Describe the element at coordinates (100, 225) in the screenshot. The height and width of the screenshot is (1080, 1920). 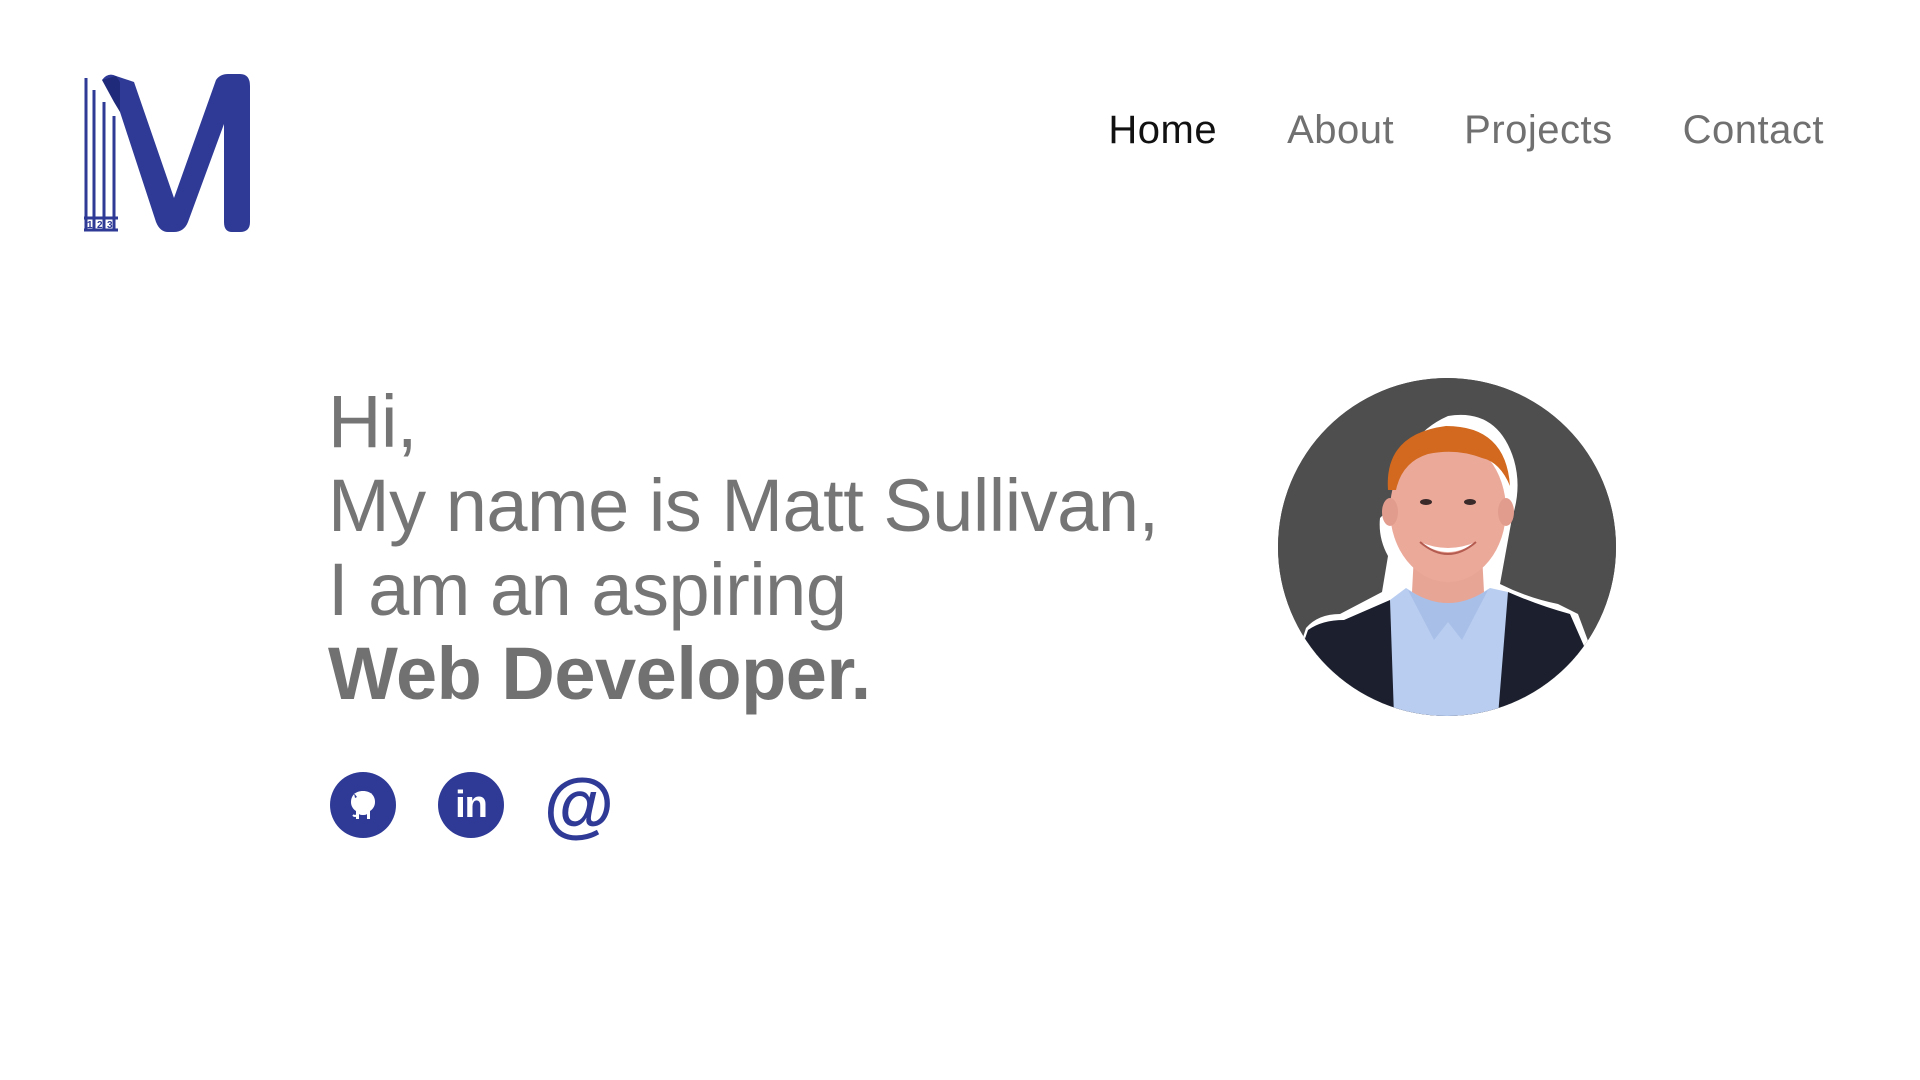
I see `svg-text: 2` at that location.